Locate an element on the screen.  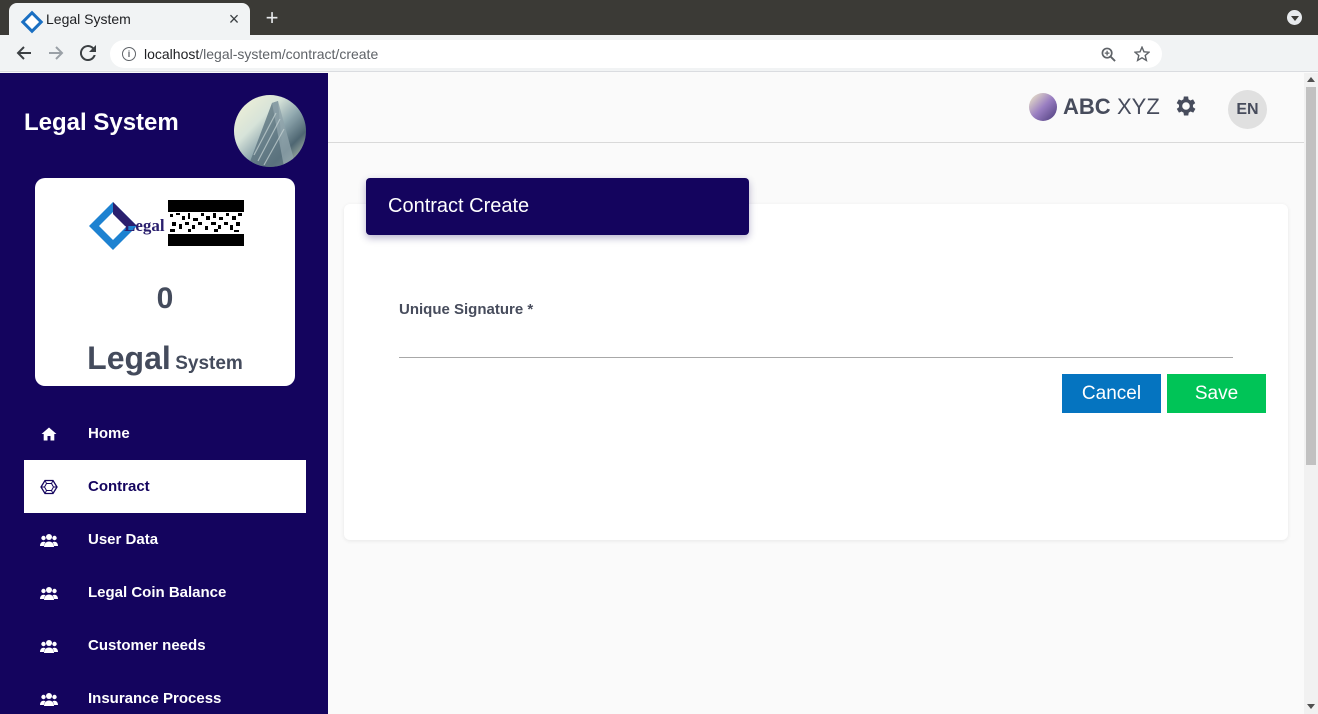
url-host: localhost is located at coordinates (172, 54).